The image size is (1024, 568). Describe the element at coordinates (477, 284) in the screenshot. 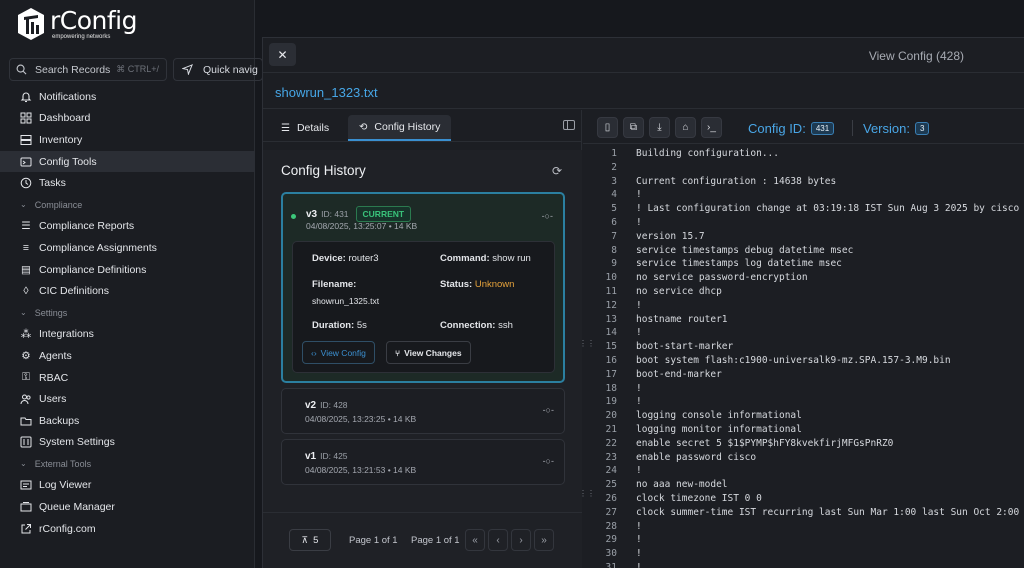

I see `status-field: Status: Unknown` at that location.